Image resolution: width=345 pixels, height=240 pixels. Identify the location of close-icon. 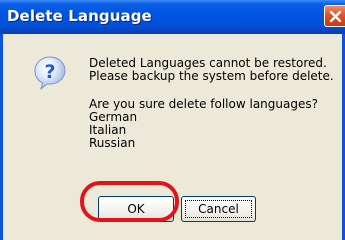
(335, 16).